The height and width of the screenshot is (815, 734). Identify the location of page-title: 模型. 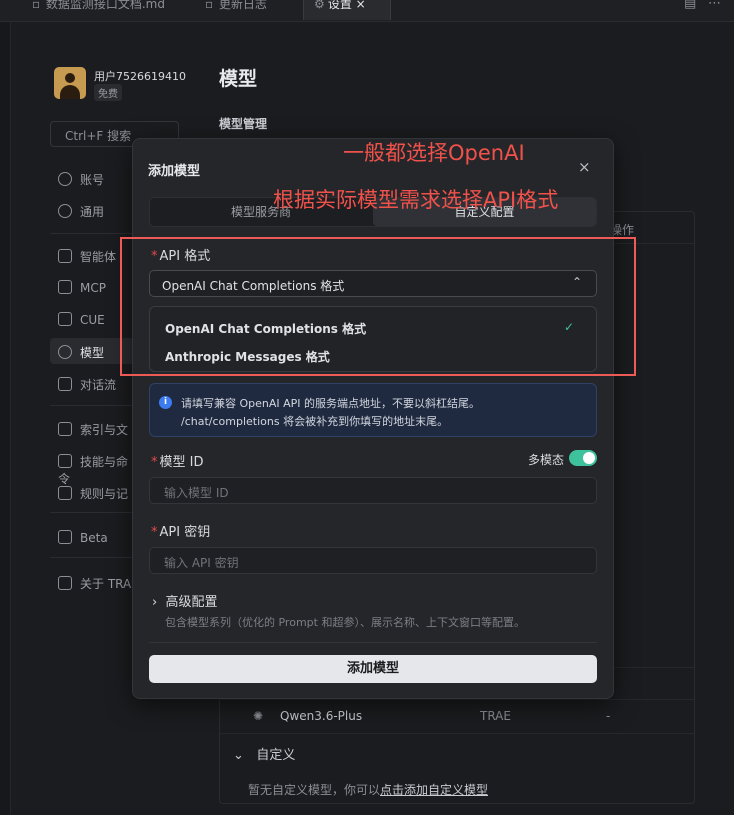
(238, 79).